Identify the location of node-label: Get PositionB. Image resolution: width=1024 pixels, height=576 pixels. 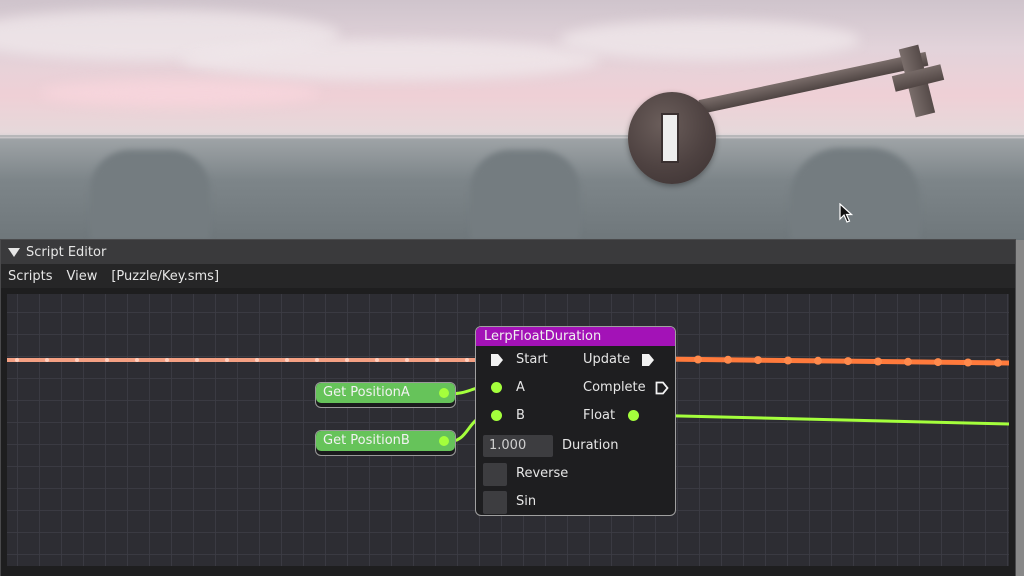
(385, 441).